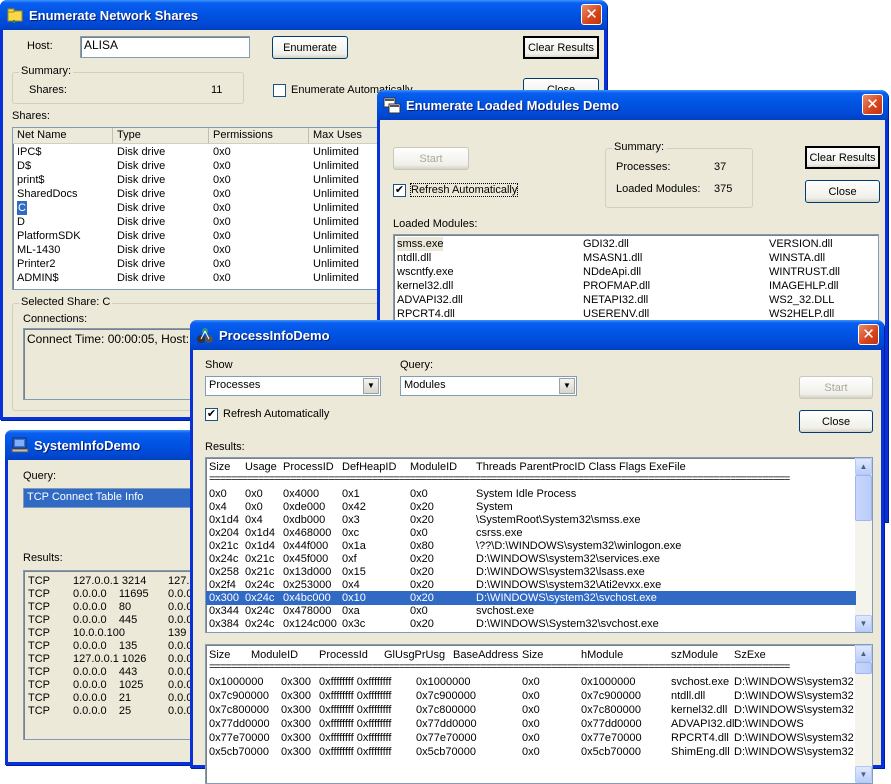 The image size is (891, 784). I want to click on tcp-row: TCP 0.0.0.0 80 0.0.0, so click(113, 607).